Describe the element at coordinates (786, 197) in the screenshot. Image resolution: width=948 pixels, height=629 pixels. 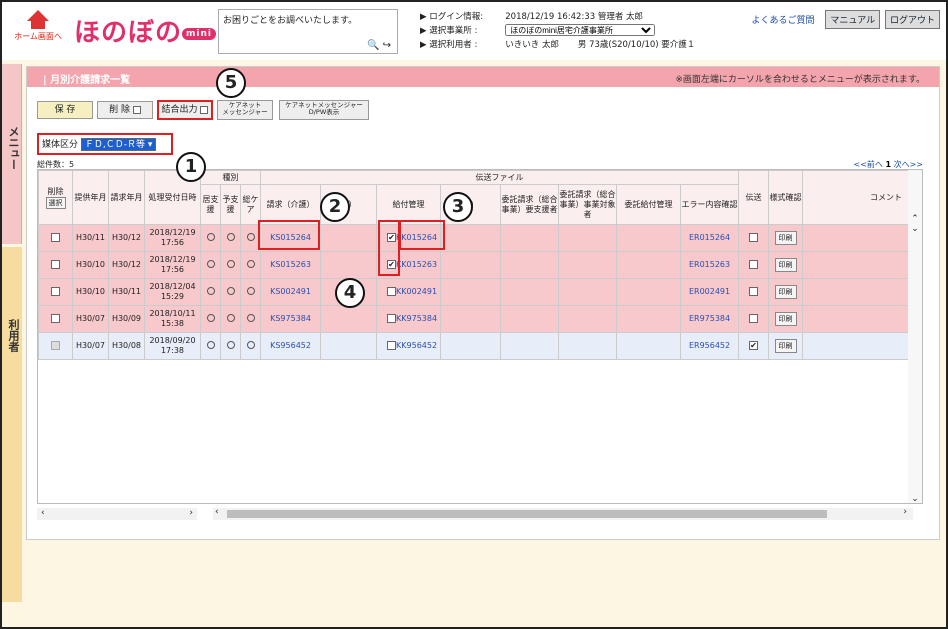
I see `col-youshiki: 様式確認` at that location.